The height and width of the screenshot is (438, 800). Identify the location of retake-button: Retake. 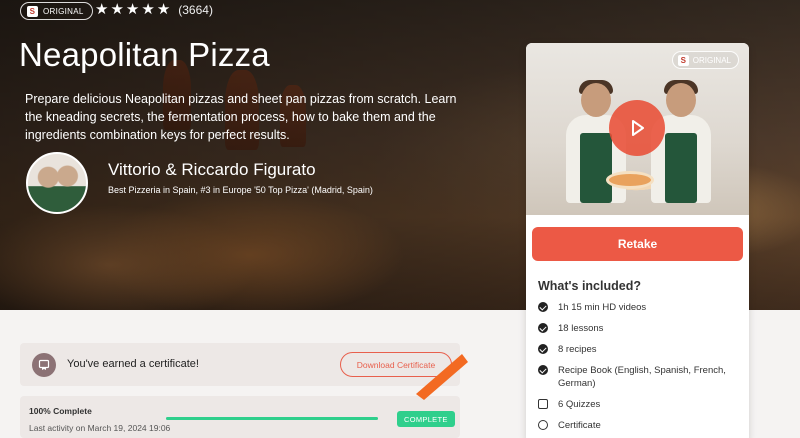
(637, 244).